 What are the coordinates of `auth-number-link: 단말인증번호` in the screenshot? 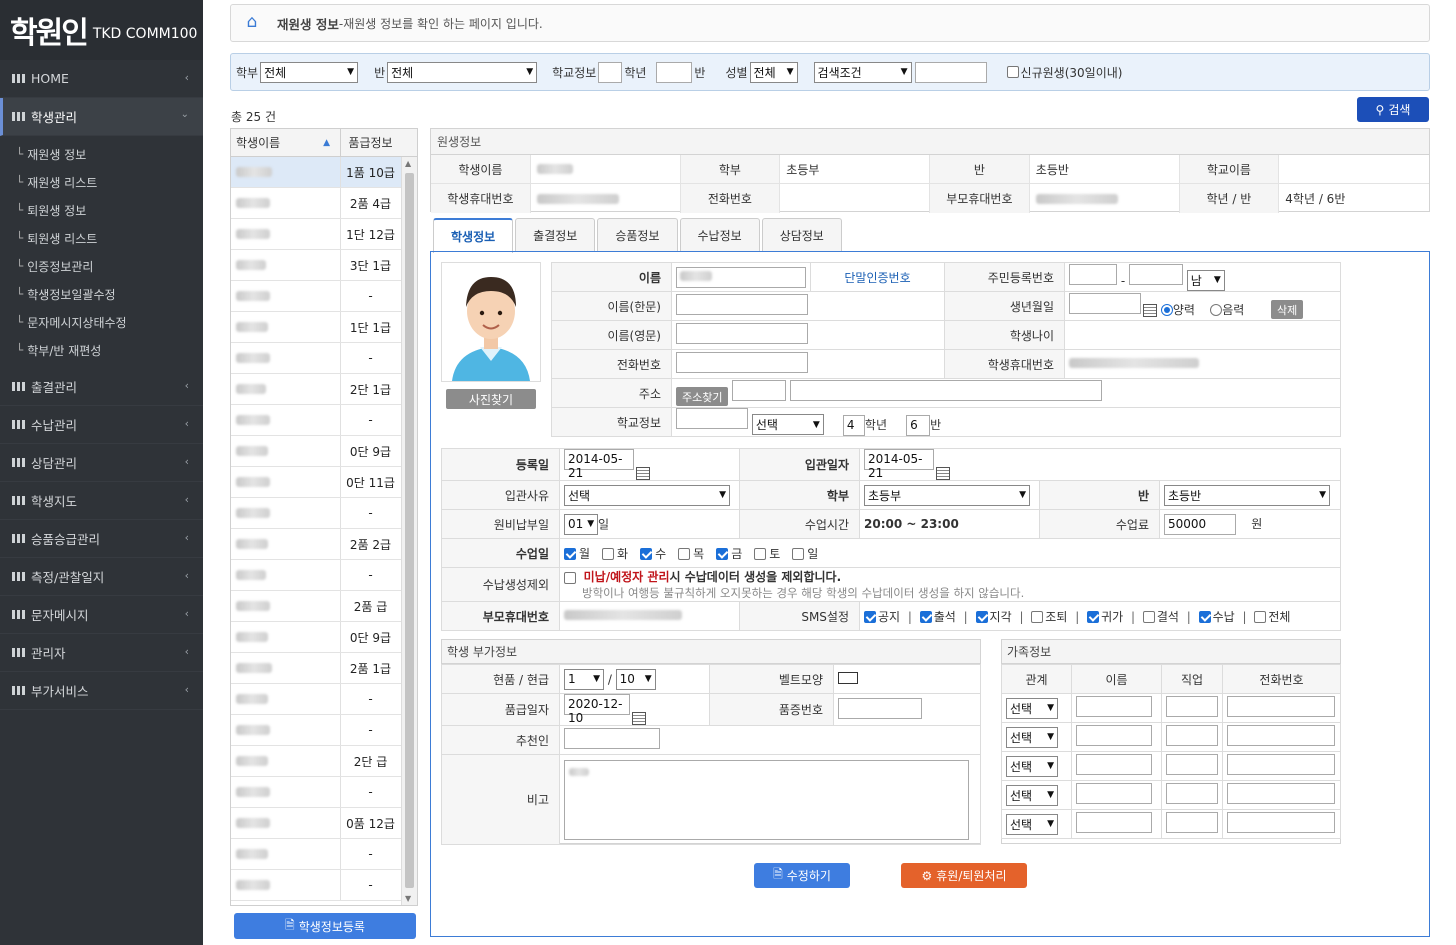 It's located at (877, 277).